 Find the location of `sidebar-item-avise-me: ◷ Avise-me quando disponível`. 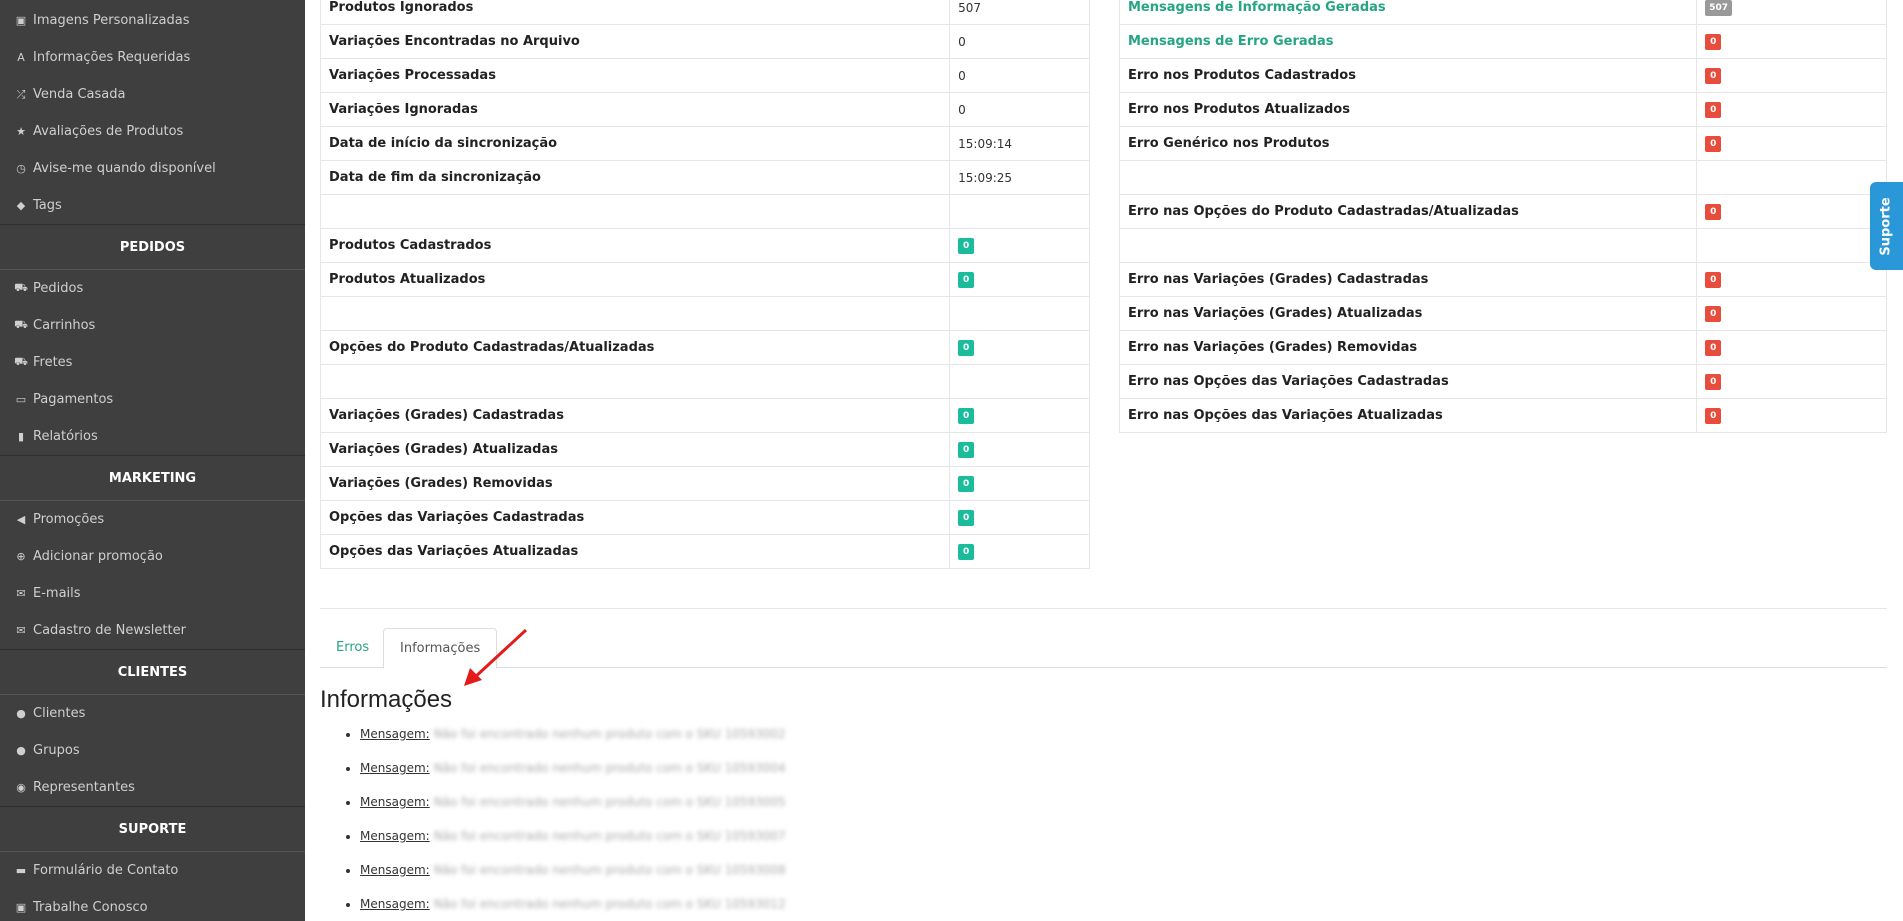

sidebar-item-avise-me: ◷ Avise-me quando disponível is located at coordinates (152, 168).